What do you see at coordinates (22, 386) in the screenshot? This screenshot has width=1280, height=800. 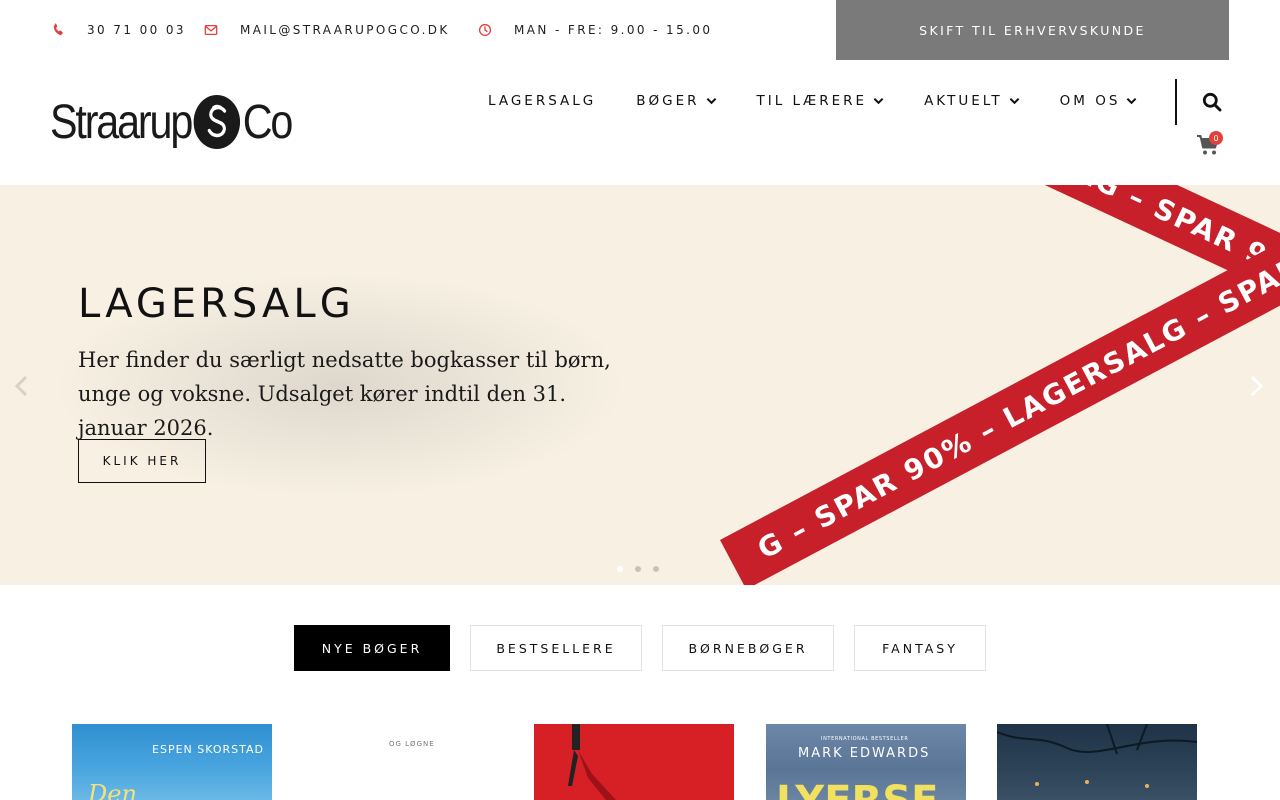 I see `slider-prev-arrow-icon` at bounding box center [22, 386].